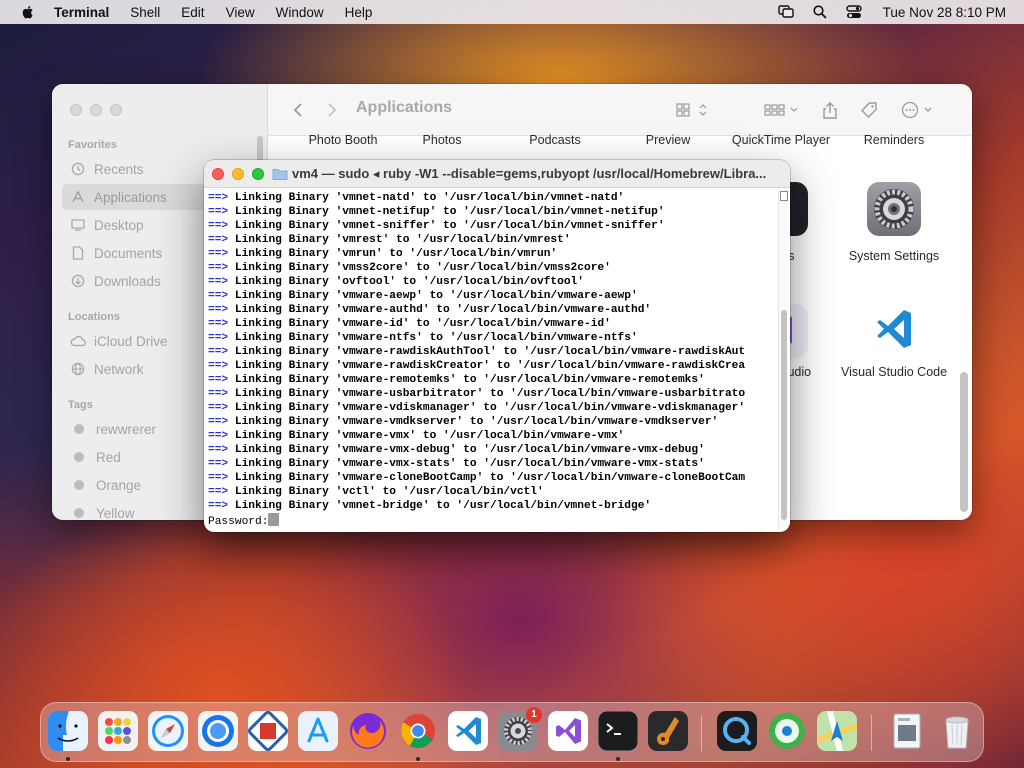 The width and height of the screenshot is (1024, 768). I want to click on tag-dot, so click(79, 457).